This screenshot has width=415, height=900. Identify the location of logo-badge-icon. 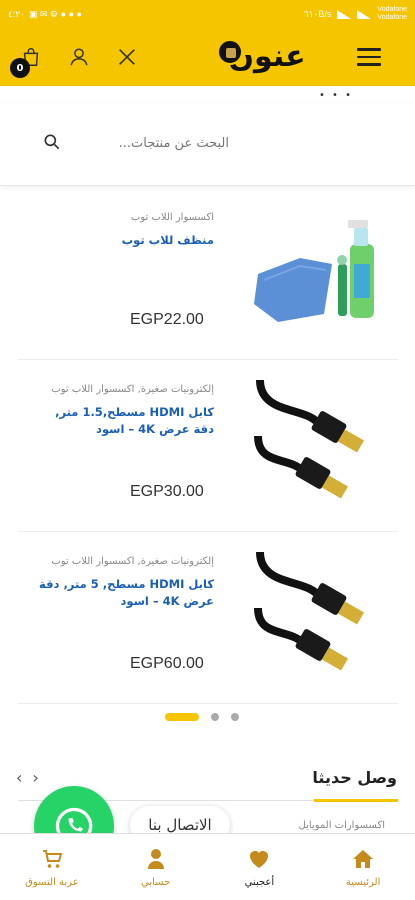
(230, 52).